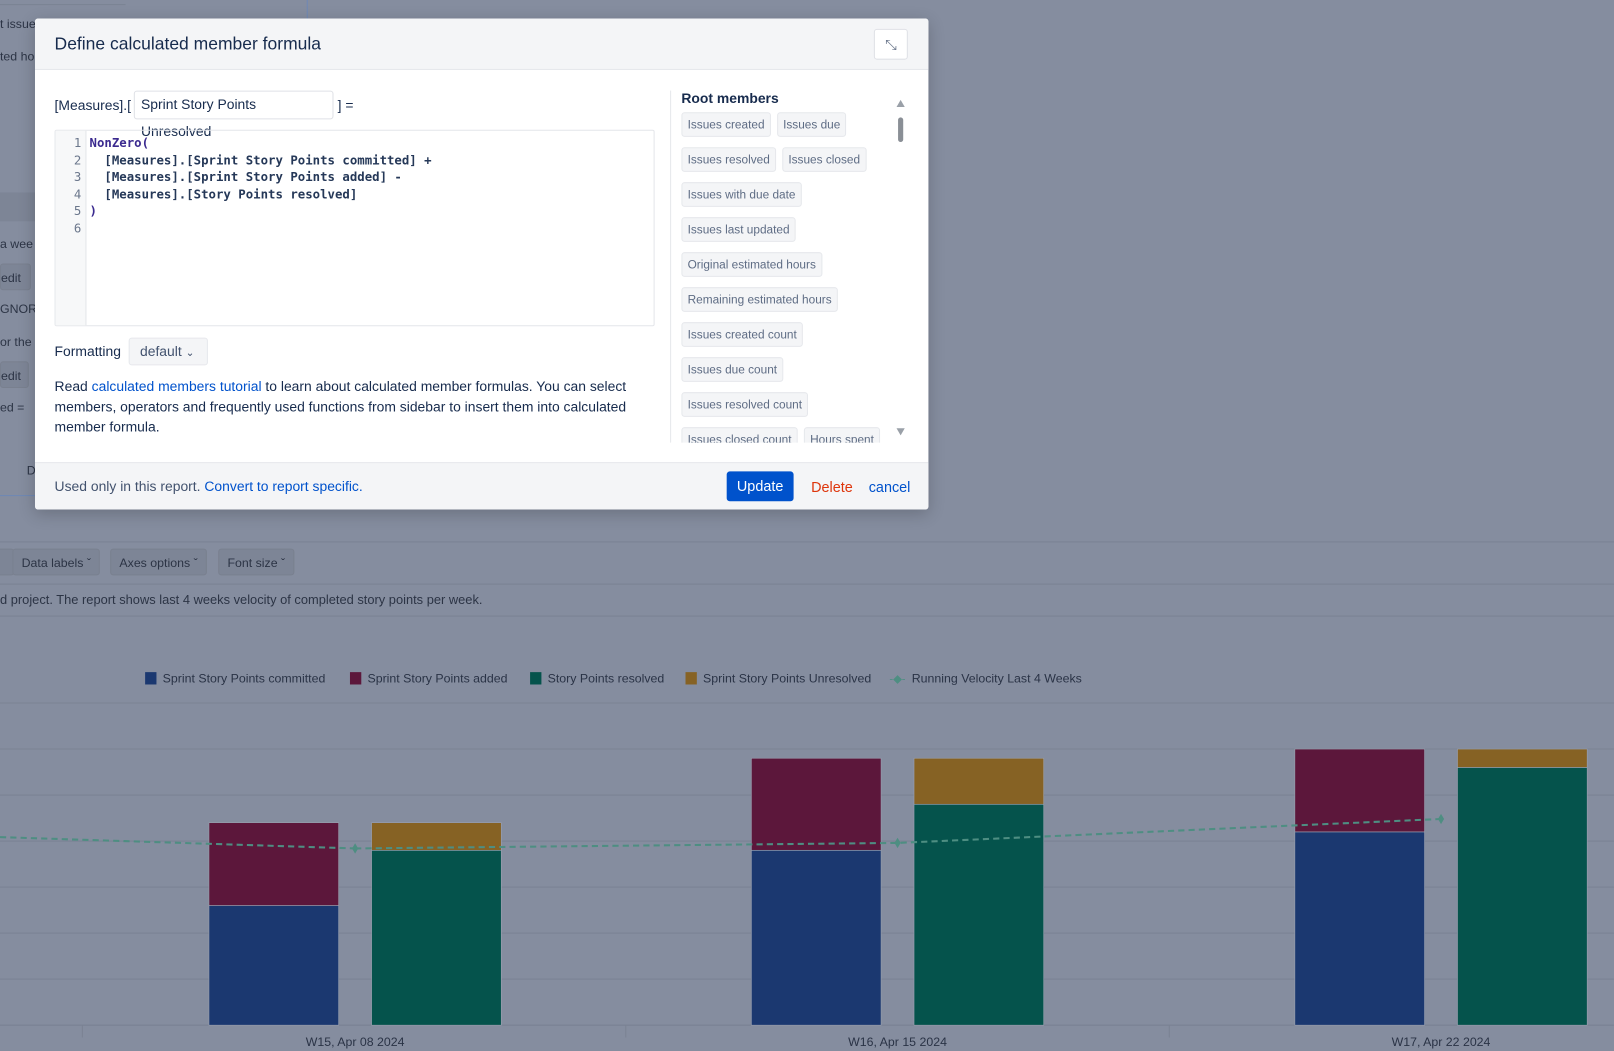  Describe the element at coordinates (252, 563) in the screenshot. I see `font-size-label: Font size` at that location.